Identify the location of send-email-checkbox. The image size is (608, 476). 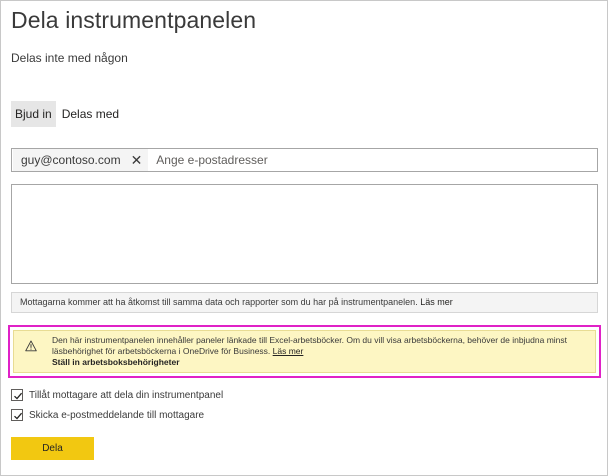
(17, 415).